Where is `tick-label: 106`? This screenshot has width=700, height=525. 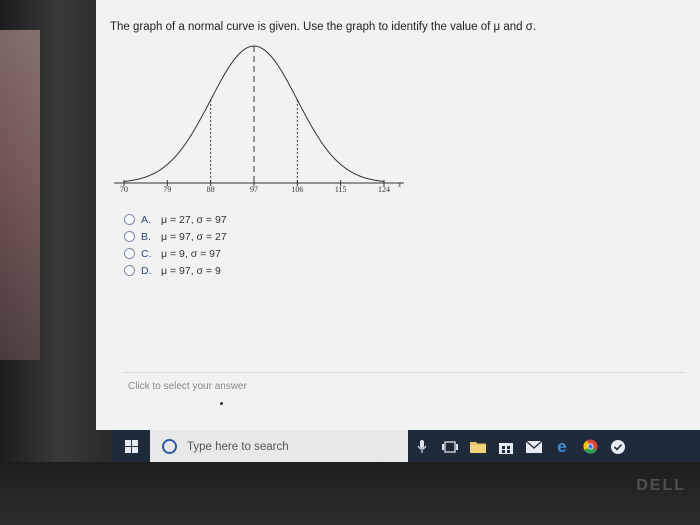
tick-label: 106 is located at coordinates (297, 189).